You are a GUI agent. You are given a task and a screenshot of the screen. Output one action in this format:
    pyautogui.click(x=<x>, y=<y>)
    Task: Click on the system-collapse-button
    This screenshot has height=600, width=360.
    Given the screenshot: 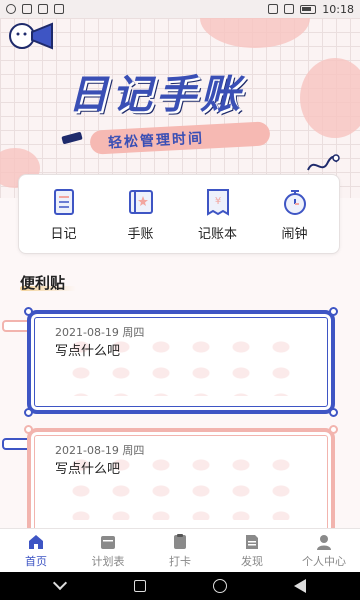 What is the action you would take?
    pyautogui.click(x=60, y=584)
    